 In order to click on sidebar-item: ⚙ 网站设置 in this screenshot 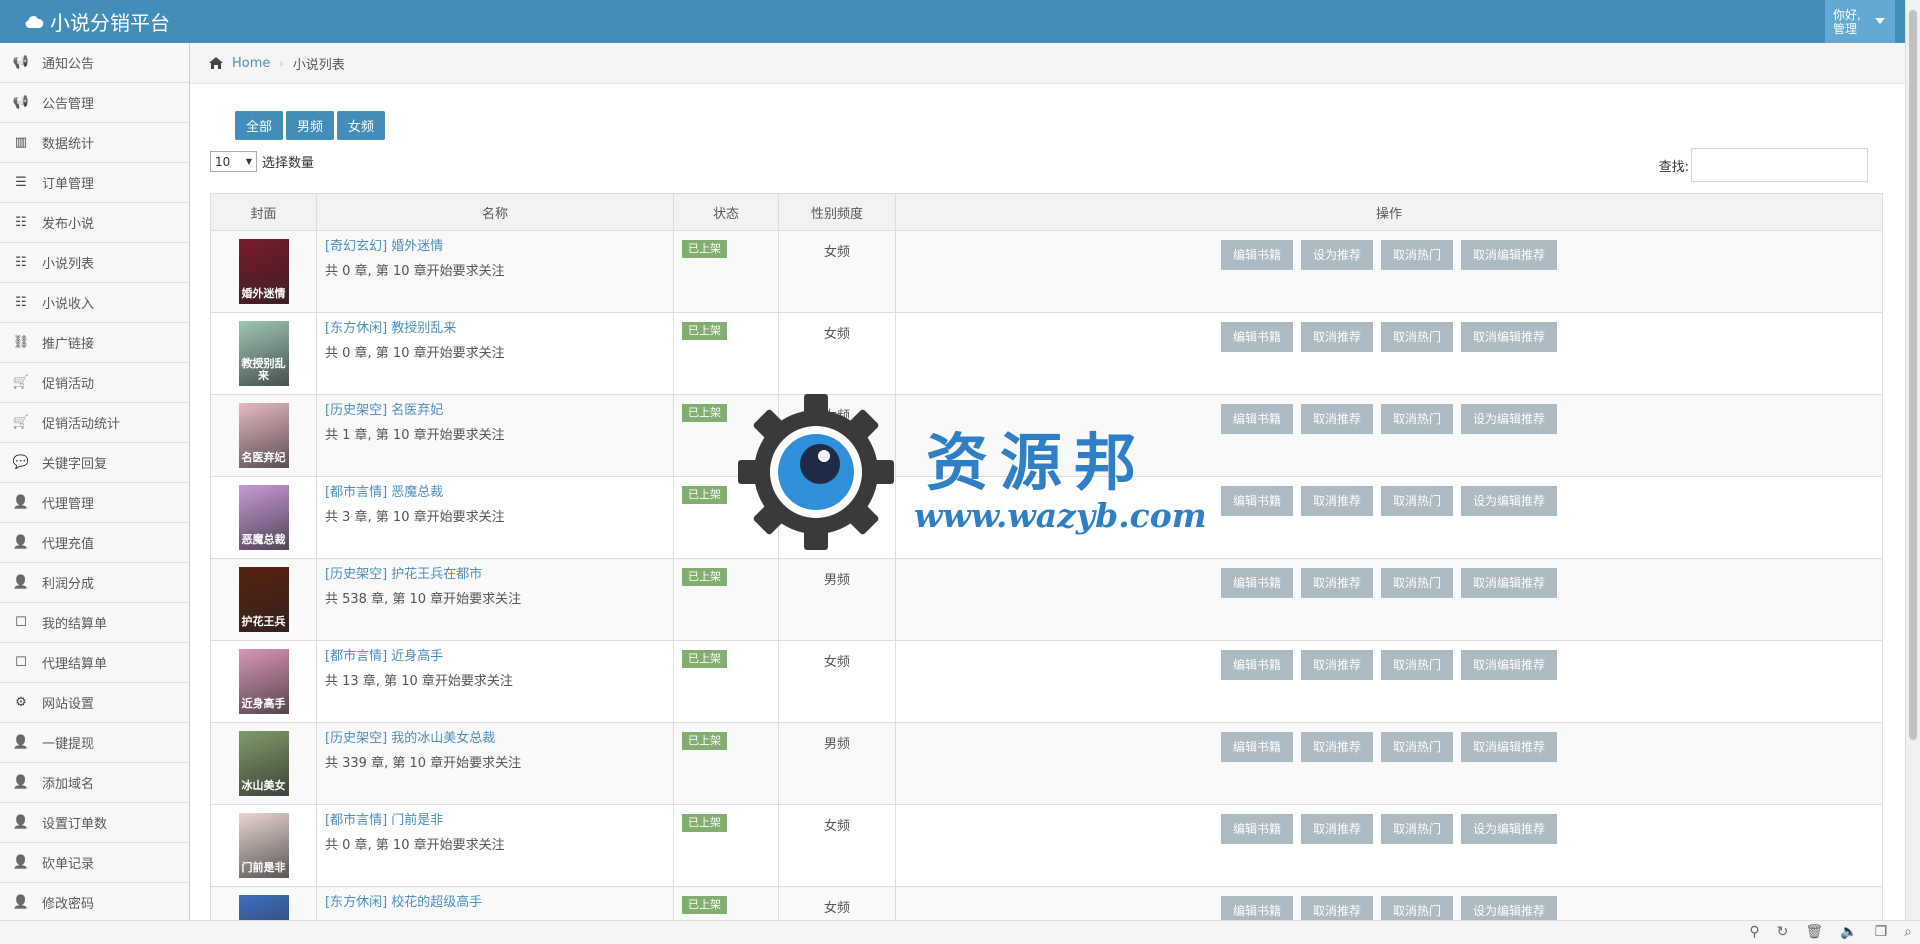, I will do `click(94, 703)`.